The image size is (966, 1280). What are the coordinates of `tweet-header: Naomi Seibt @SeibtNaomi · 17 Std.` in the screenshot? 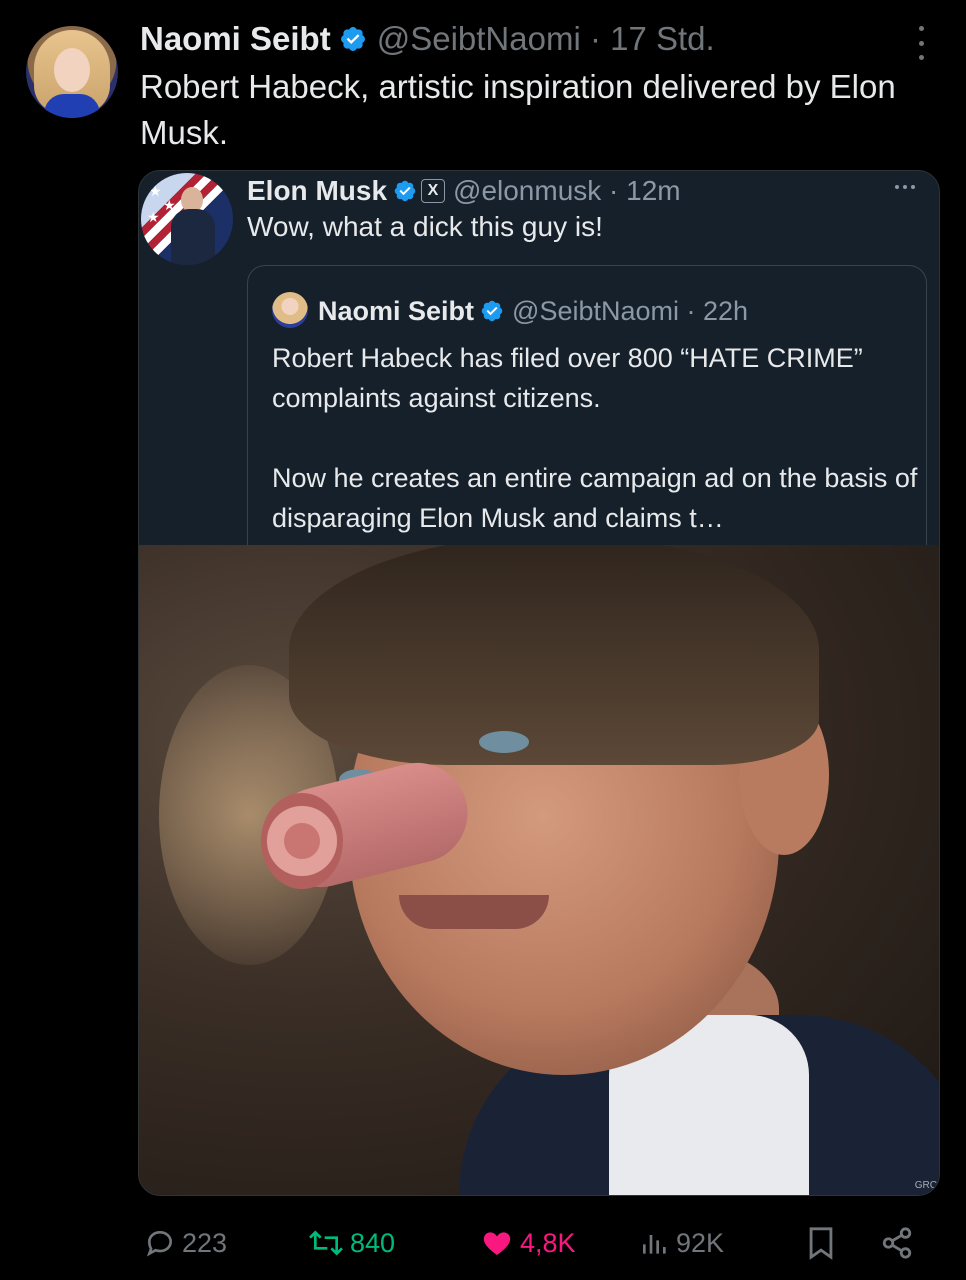 It's located at (427, 39).